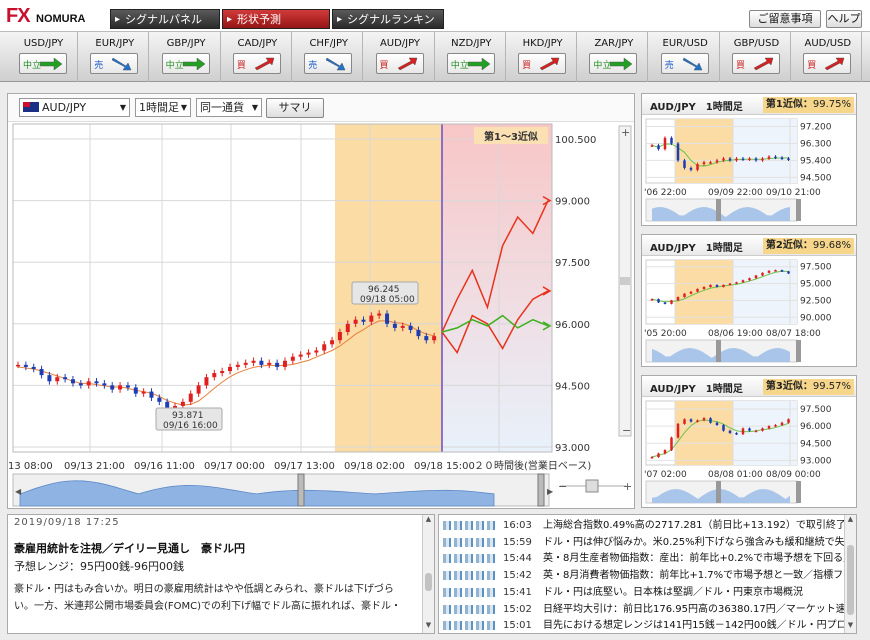 This screenshot has width=870, height=640. I want to click on scroll-left-icon: ◀, so click(18, 491).